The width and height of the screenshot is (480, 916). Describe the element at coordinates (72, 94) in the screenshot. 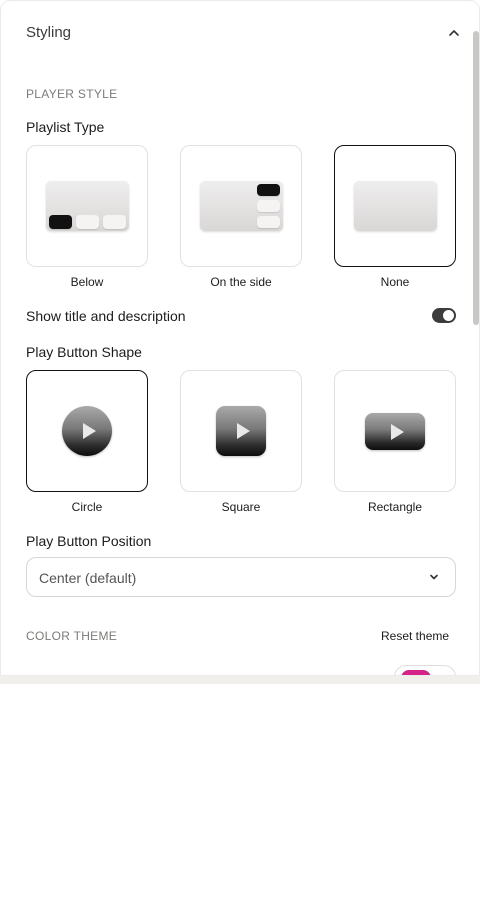

I see `player-style-label: PLAYER STYLE` at that location.